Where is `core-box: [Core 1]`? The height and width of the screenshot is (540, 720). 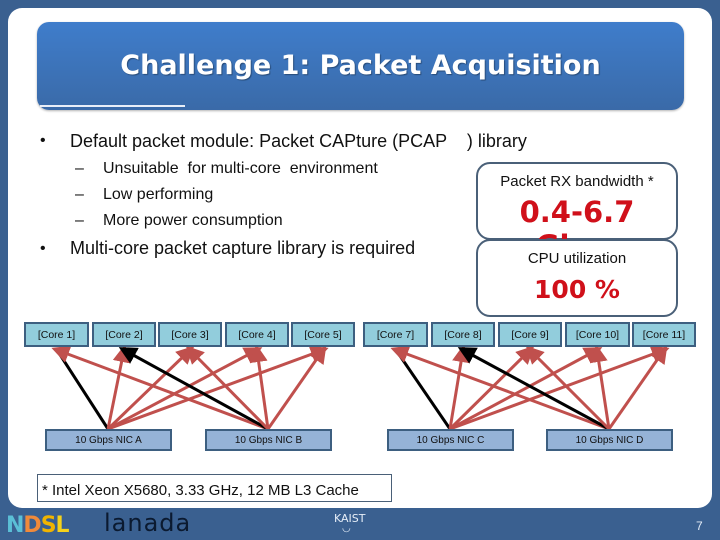
core-box: [Core 1] is located at coordinates (56, 334).